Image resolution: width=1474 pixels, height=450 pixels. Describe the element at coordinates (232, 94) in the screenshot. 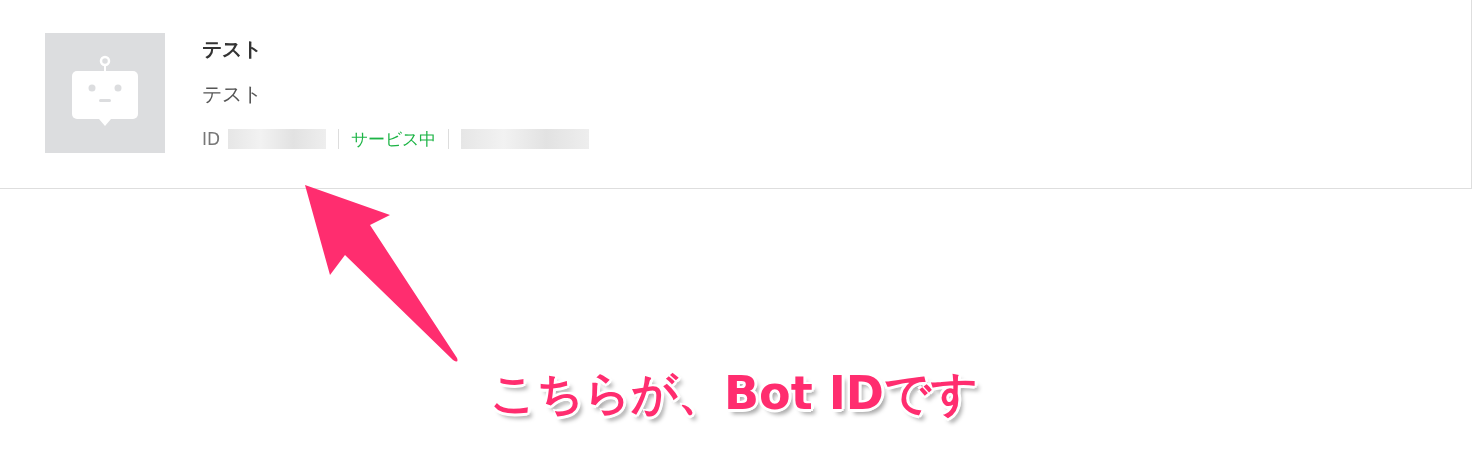

I see `bot-description: テスト` at that location.